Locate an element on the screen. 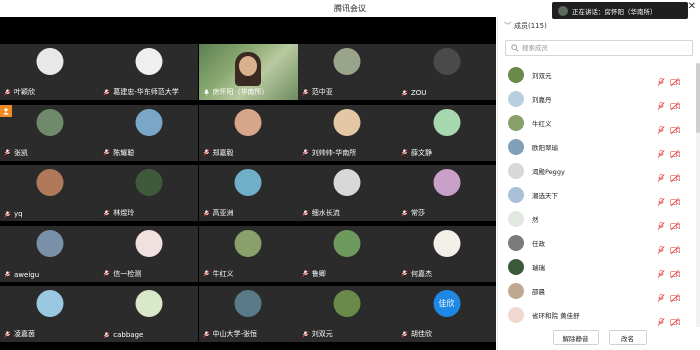 This screenshot has width=700, height=350. member-row: 刘嘉丹 is located at coordinates (596, 99).